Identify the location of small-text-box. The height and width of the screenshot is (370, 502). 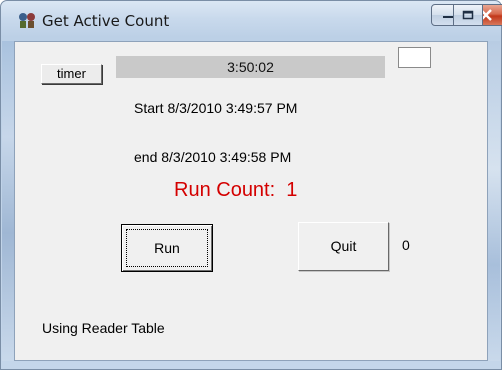
(414, 57).